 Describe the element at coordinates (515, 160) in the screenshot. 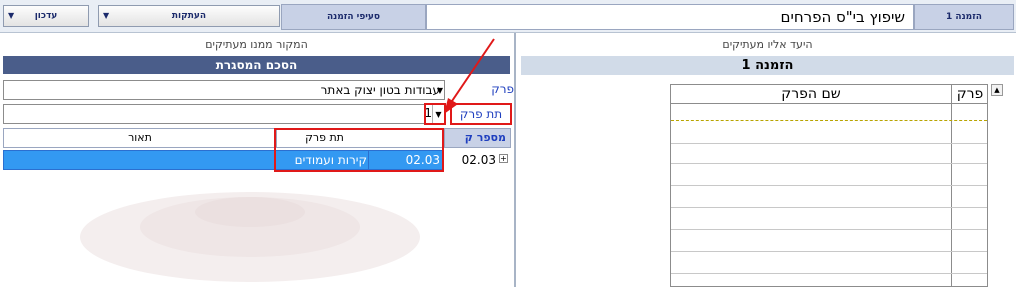

I see `panel-divider` at that location.